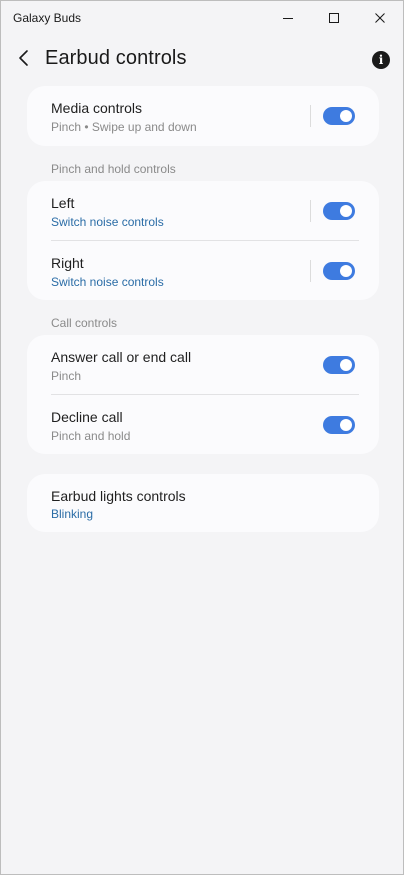 The height and width of the screenshot is (875, 404). I want to click on left-earbud-subtitle: Switch noise controls, so click(107, 222).